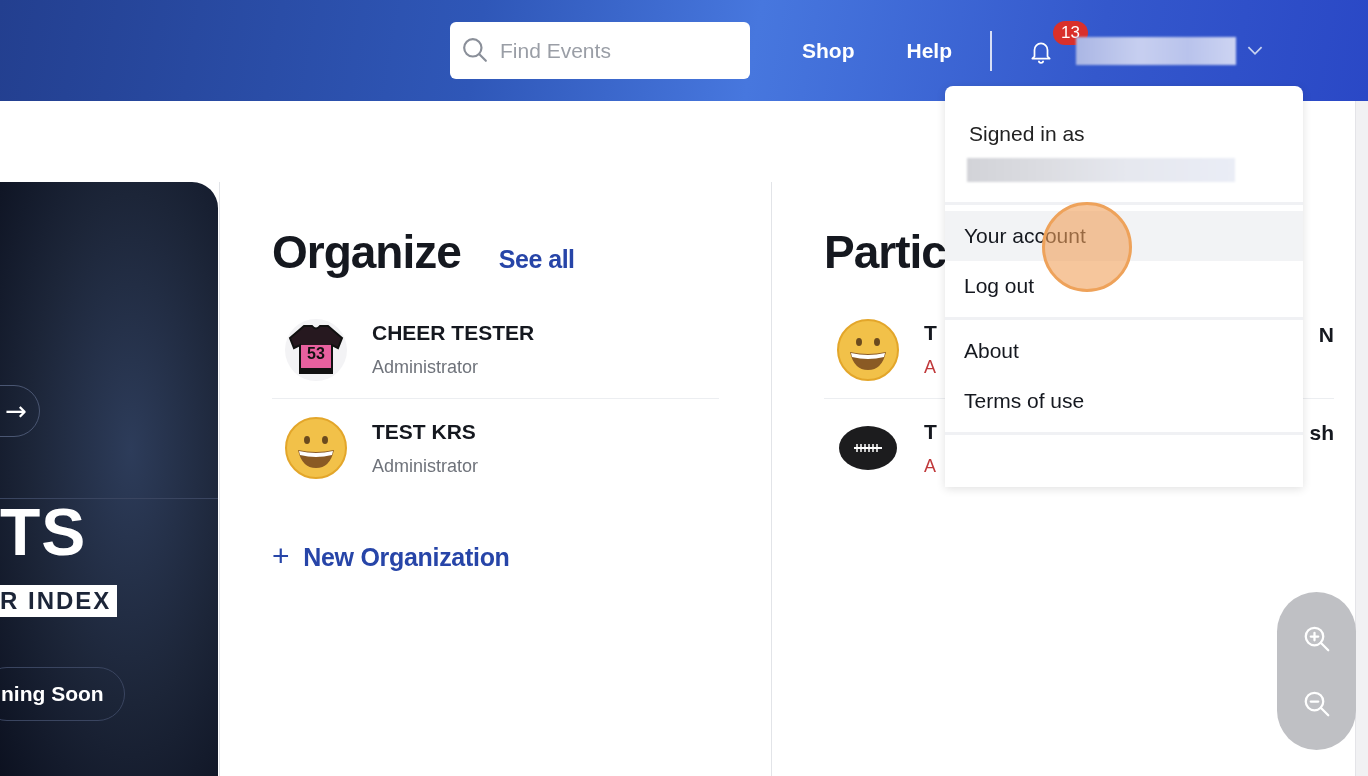 This screenshot has width=1368, height=776. I want to click on section-title: Organize, so click(366, 252).